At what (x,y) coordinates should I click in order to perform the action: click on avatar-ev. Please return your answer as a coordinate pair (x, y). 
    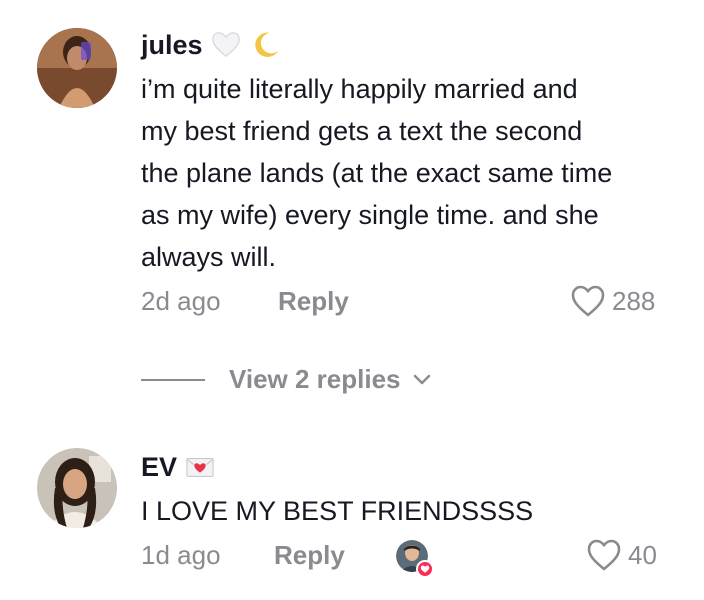
    Looking at the image, I should click on (77, 488).